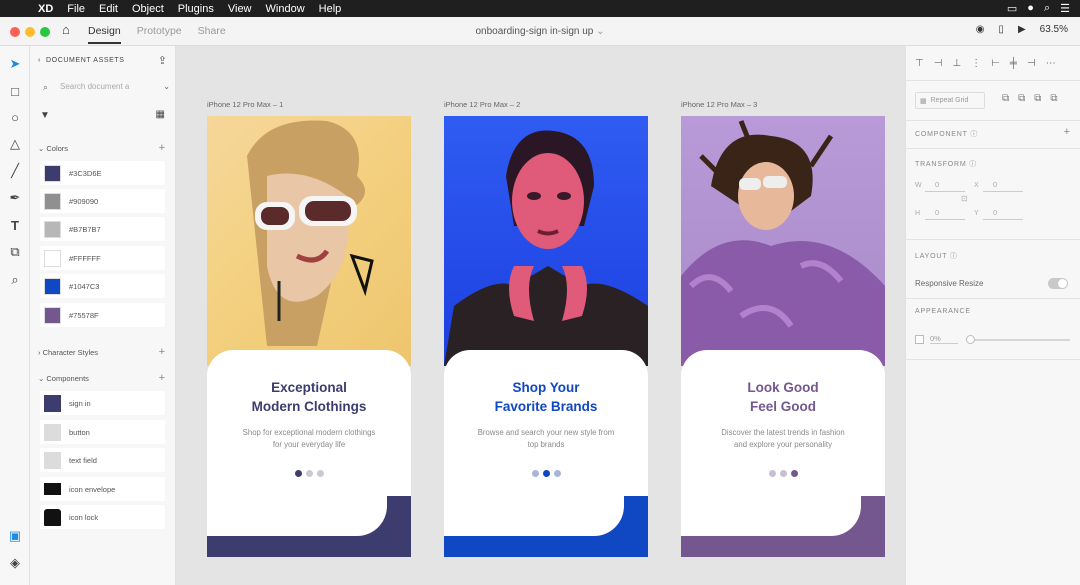  I want to click on chevron-down-icon: ⌄, so click(166, 86).